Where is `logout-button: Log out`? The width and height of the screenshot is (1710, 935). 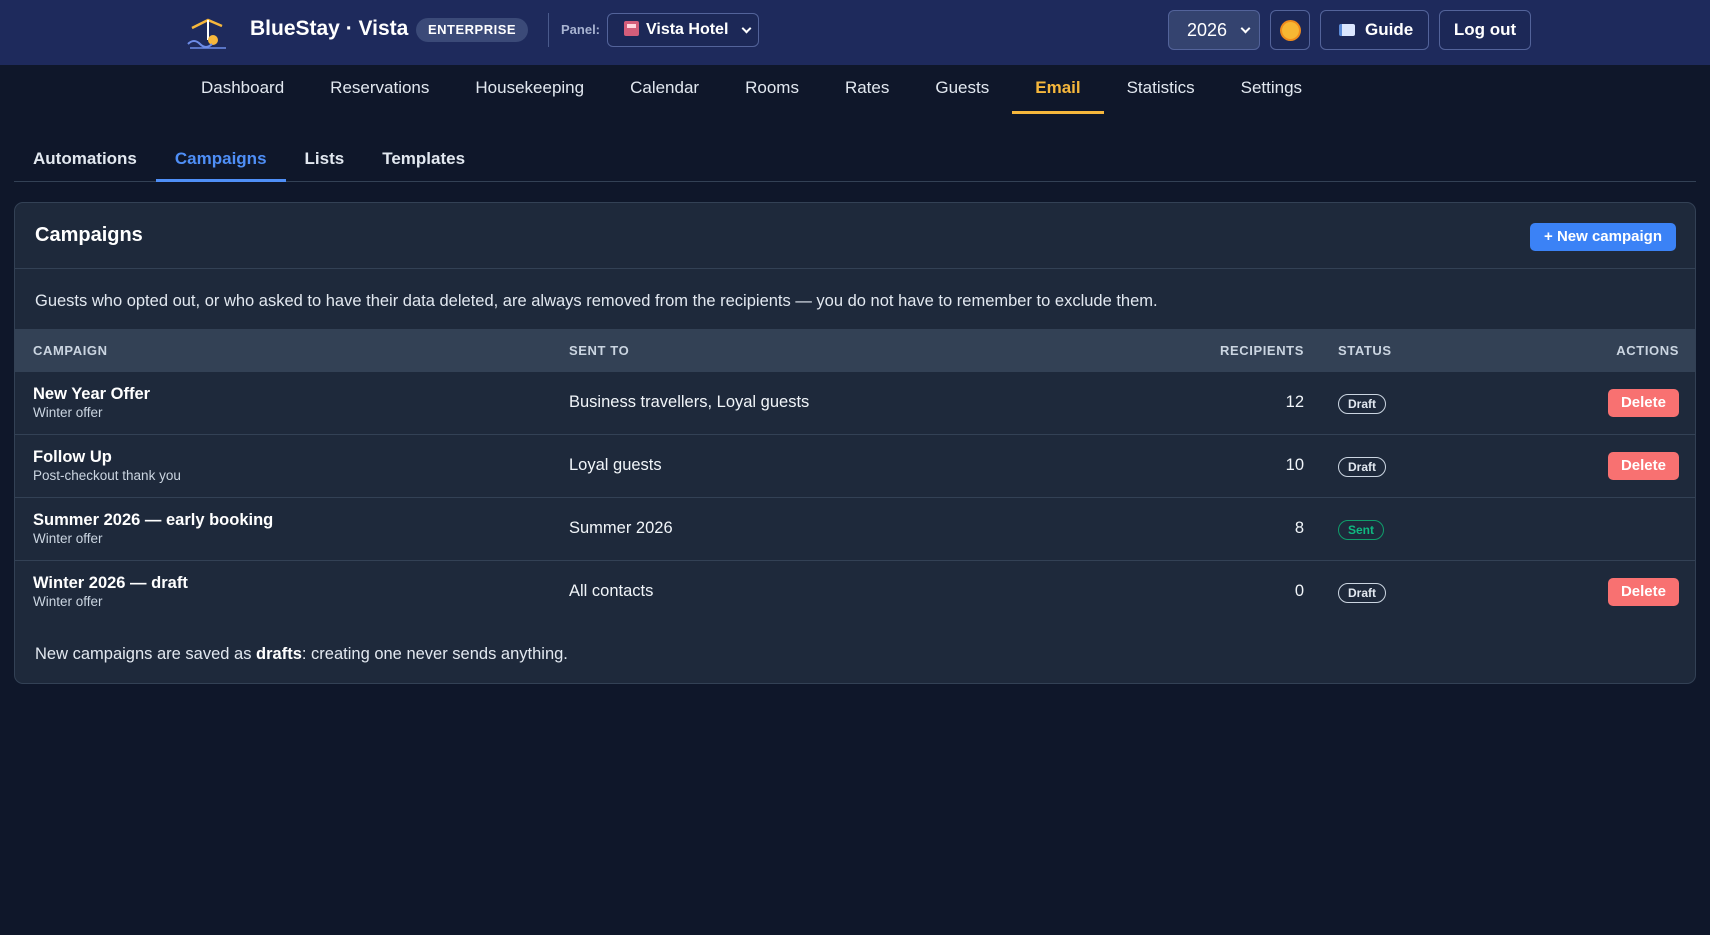
logout-button: Log out is located at coordinates (1485, 30).